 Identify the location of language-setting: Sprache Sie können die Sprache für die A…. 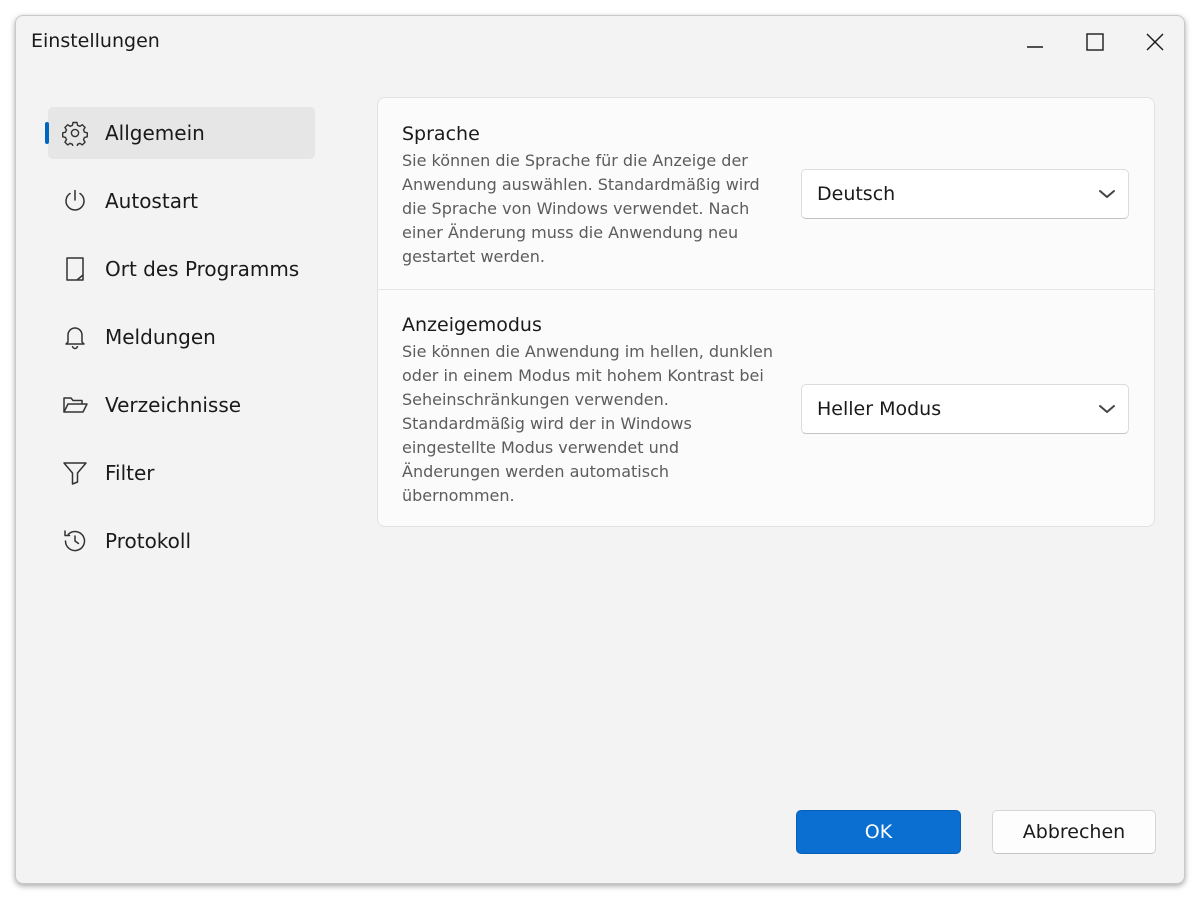
(766, 194).